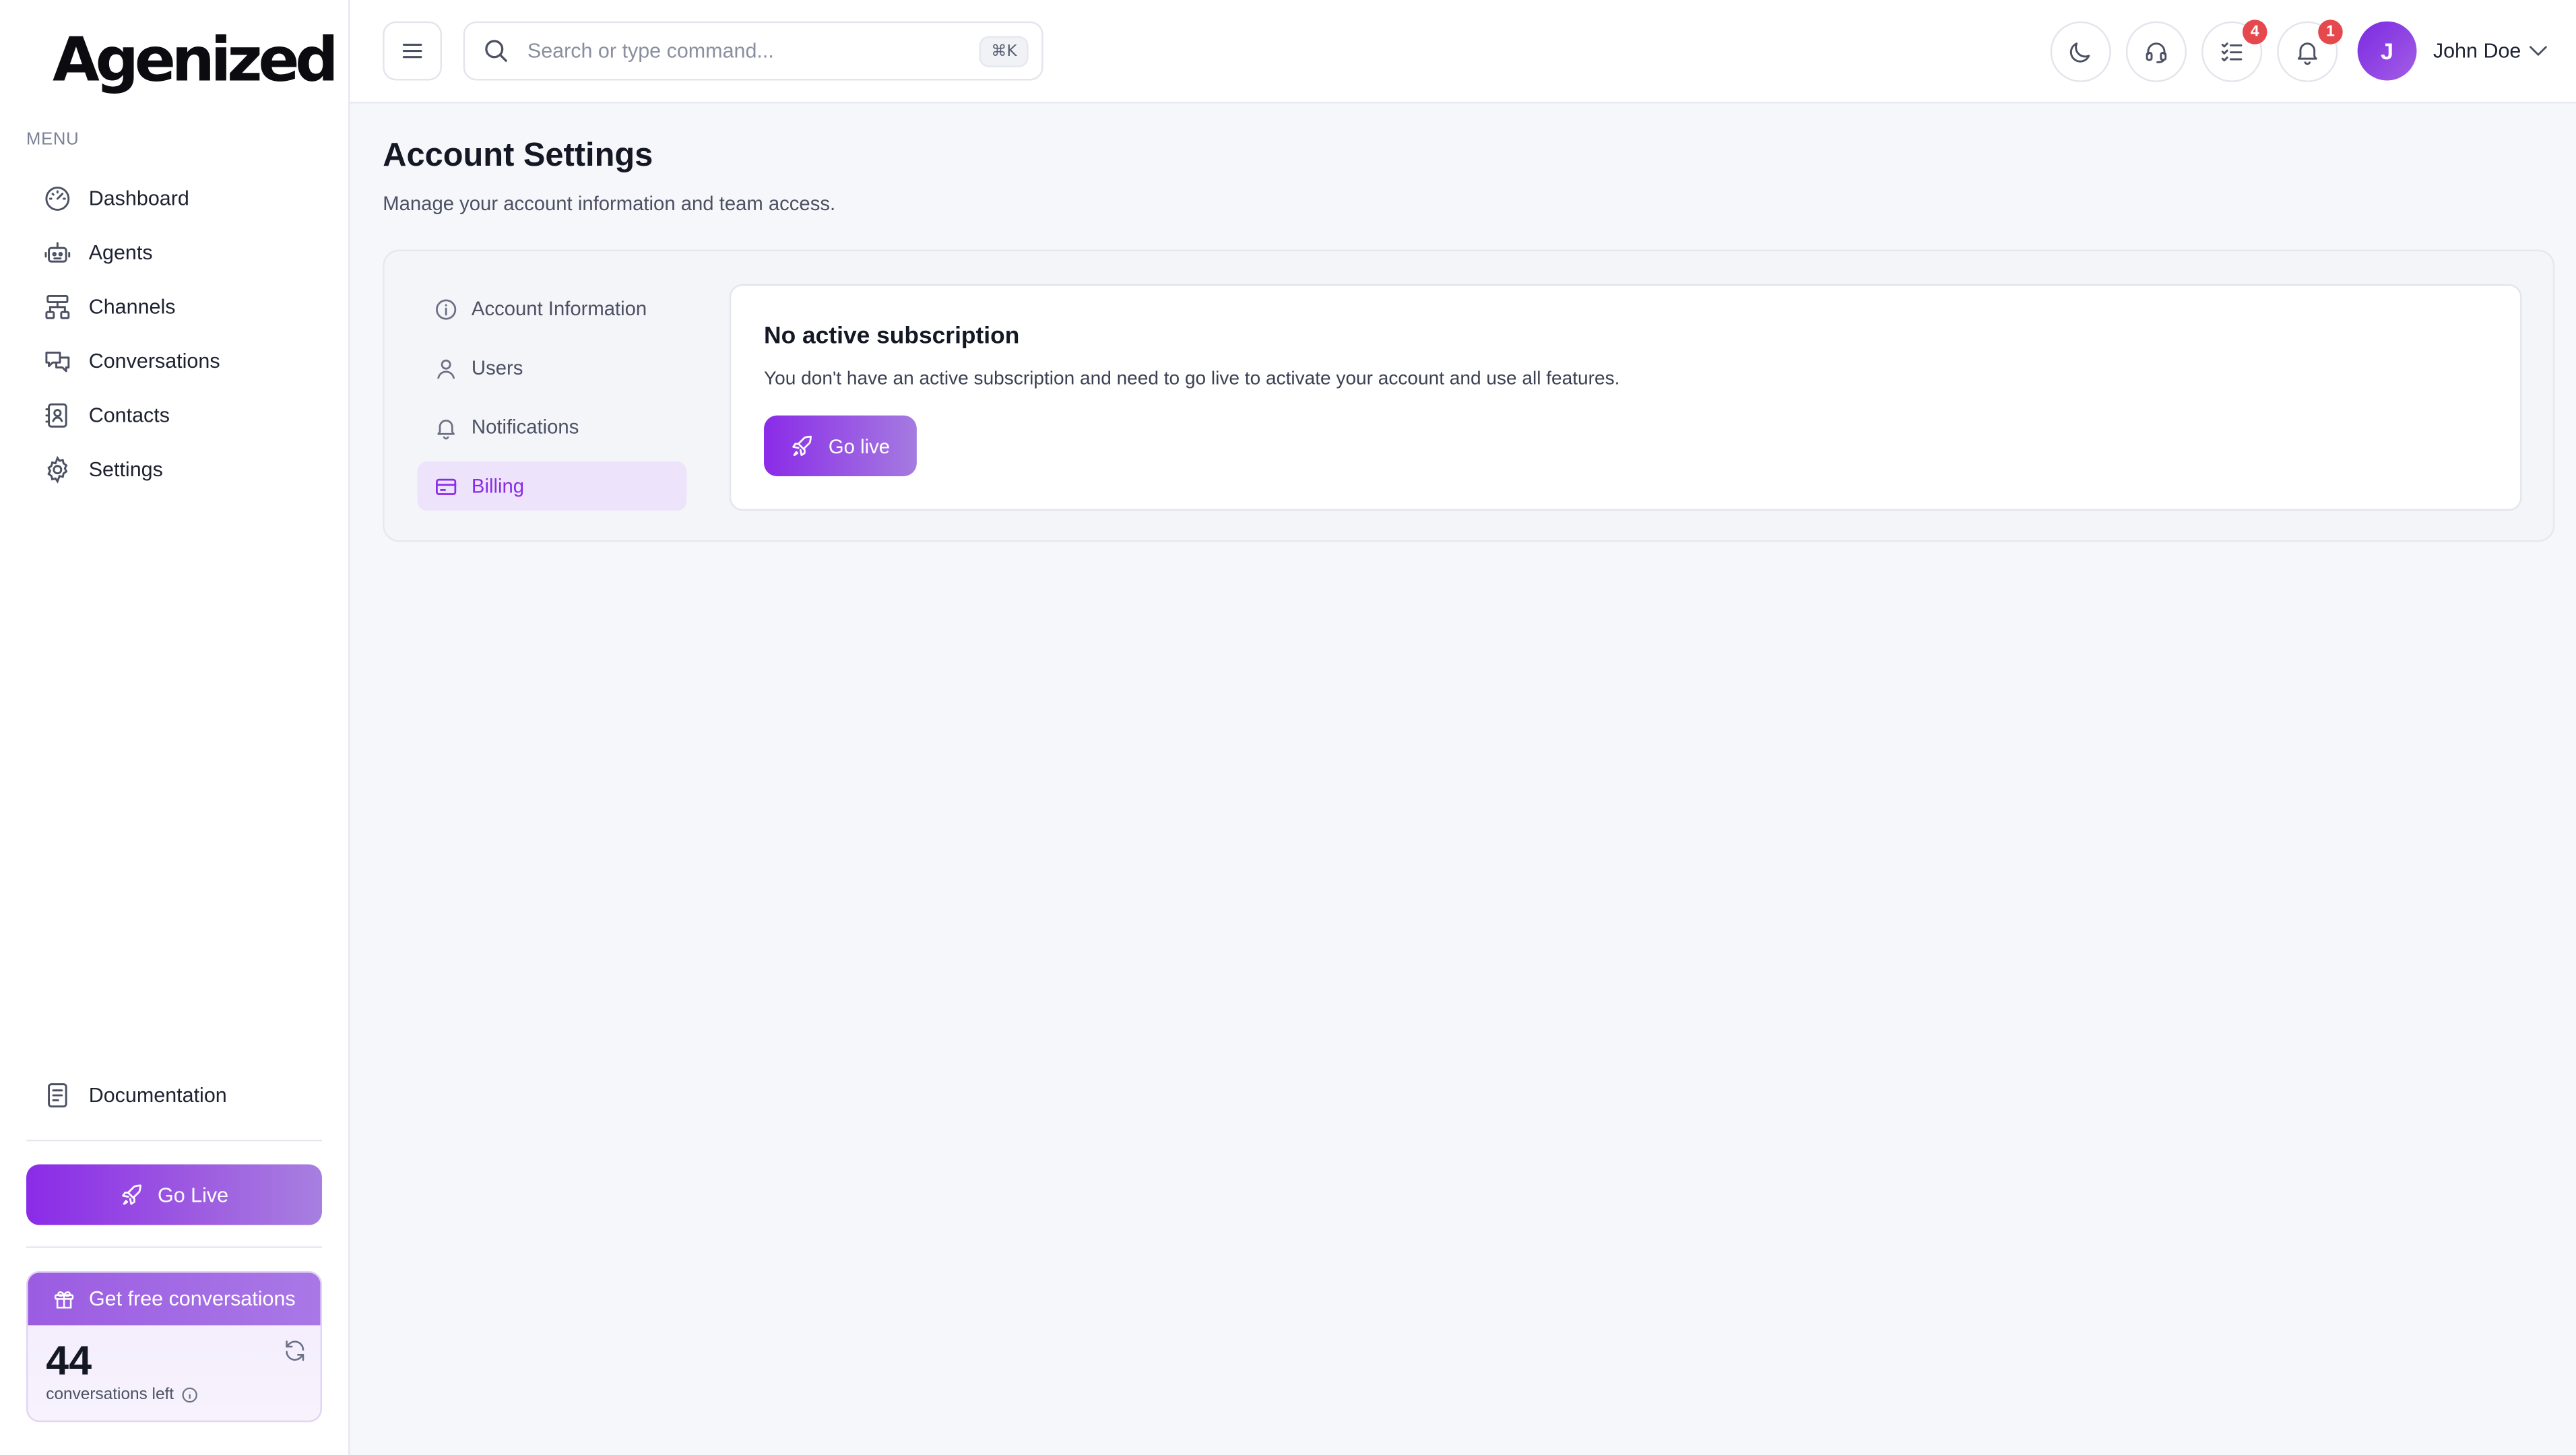  I want to click on search-box: ⌘K, so click(753, 51).